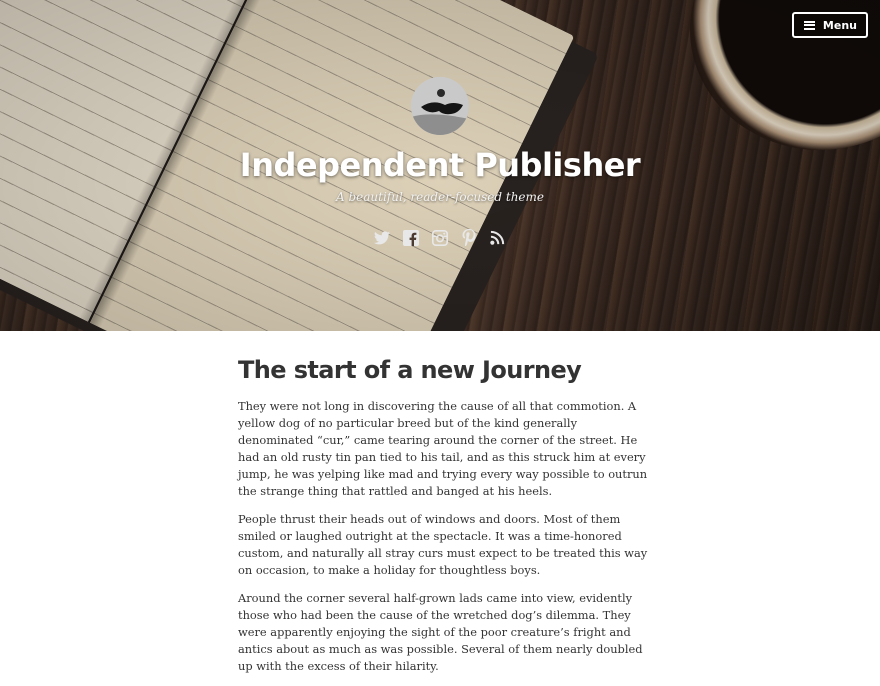  I want to click on social-links, so click(439, 237).